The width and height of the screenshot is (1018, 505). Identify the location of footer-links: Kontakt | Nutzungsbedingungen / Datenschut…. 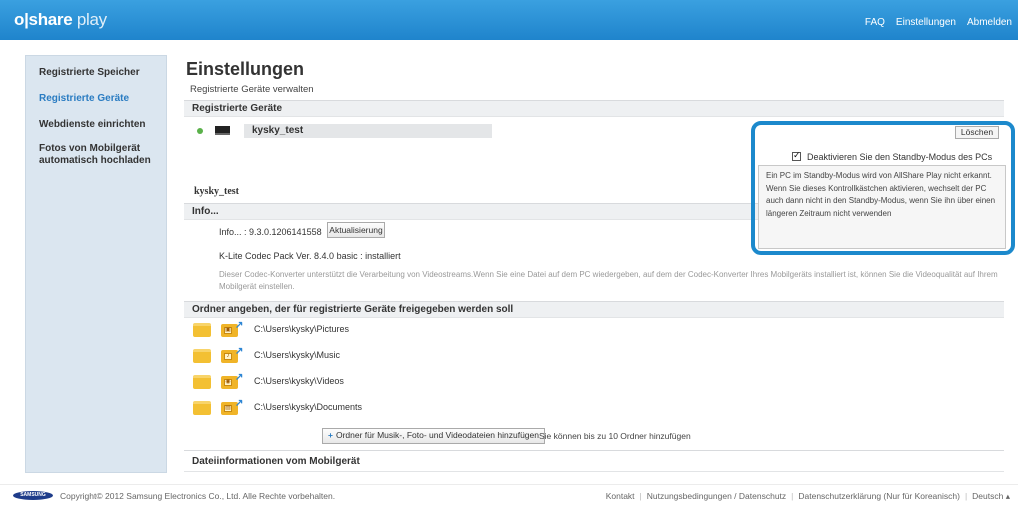
(808, 496).